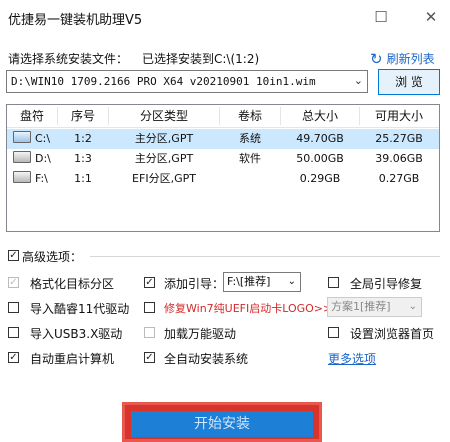  What do you see at coordinates (386, 284) in the screenshot?
I see `global-boot-fix-label: 全局引导修复` at bounding box center [386, 284].